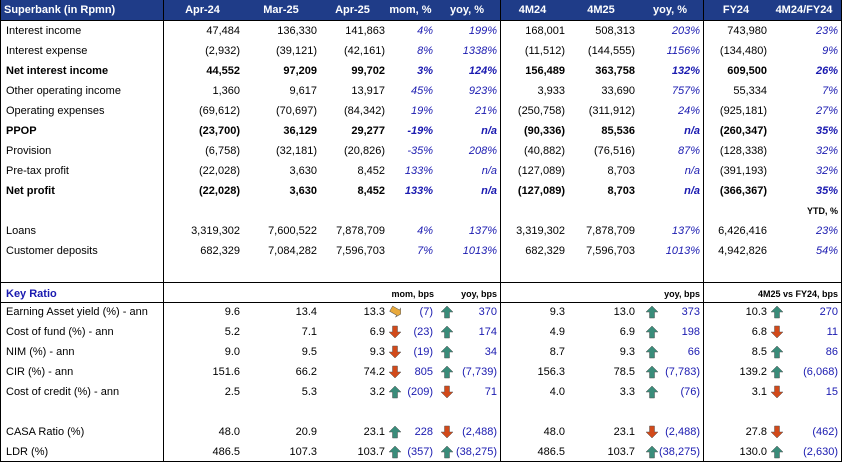  I want to click on cell: 7,878,709, so click(610, 231).